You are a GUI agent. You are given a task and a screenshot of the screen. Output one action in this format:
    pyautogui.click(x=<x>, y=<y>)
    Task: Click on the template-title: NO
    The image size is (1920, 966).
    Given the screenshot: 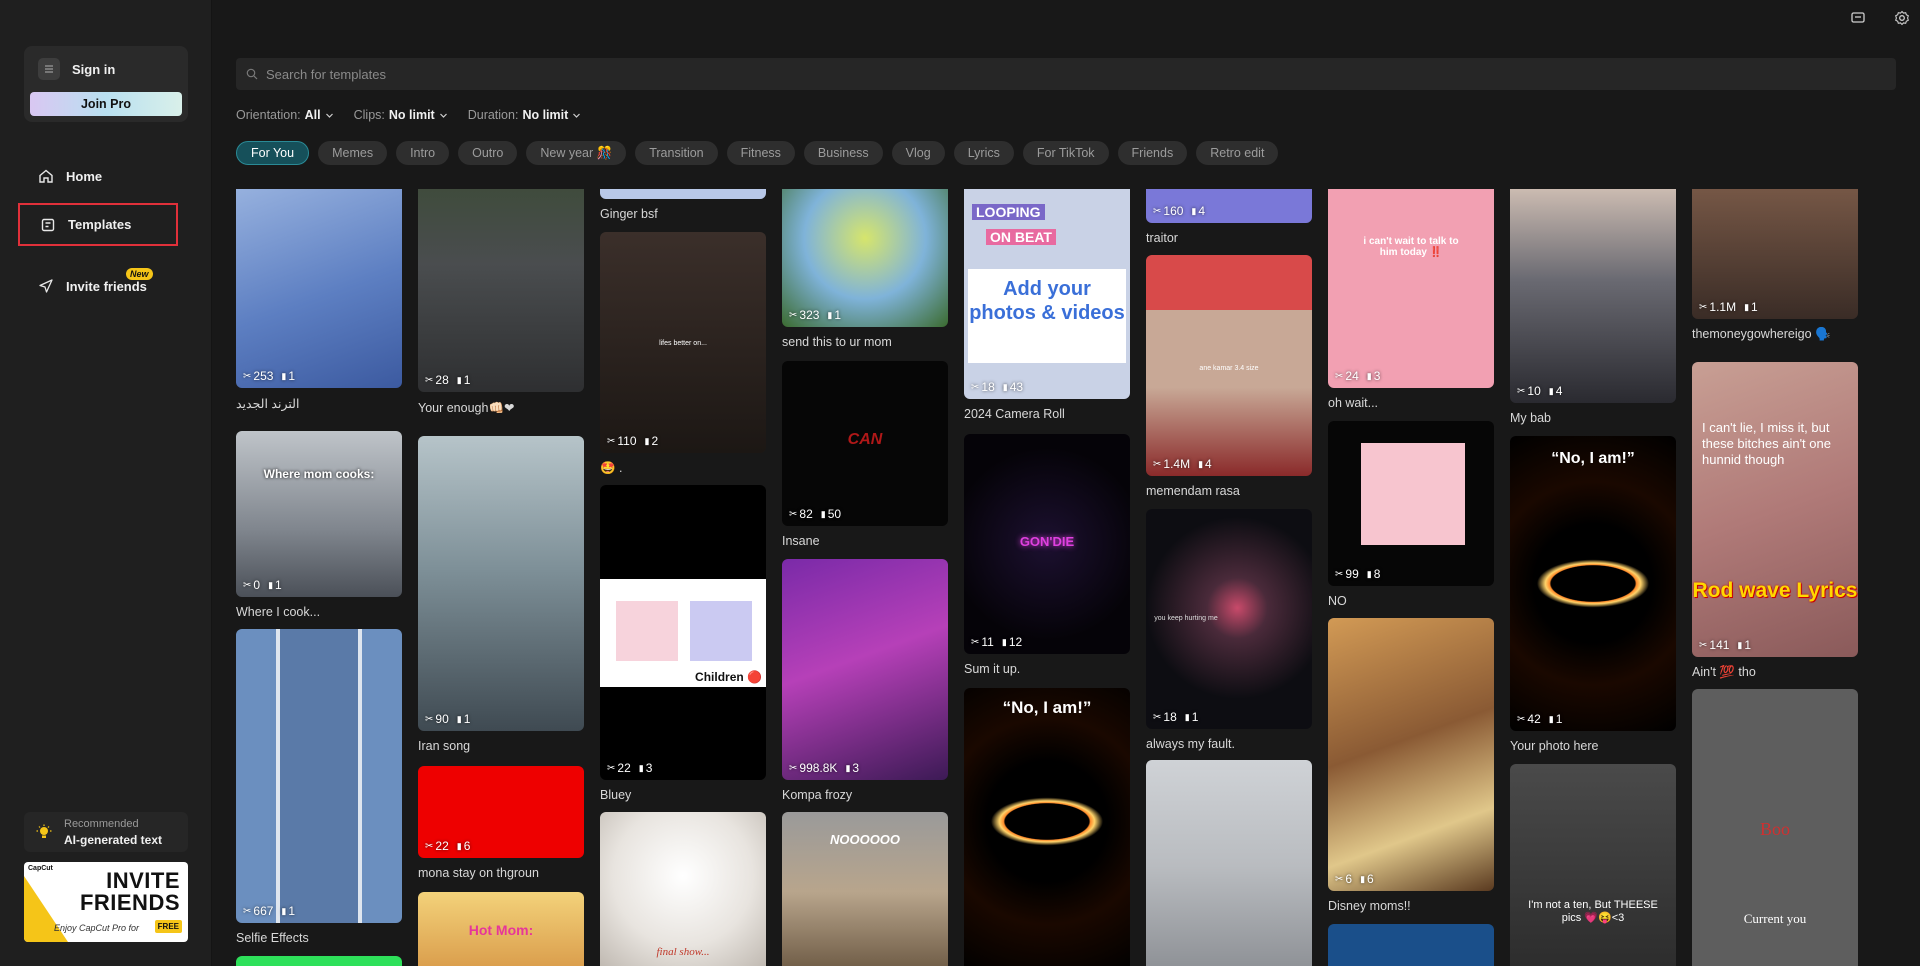 What is the action you would take?
    pyautogui.click(x=1337, y=601)
    